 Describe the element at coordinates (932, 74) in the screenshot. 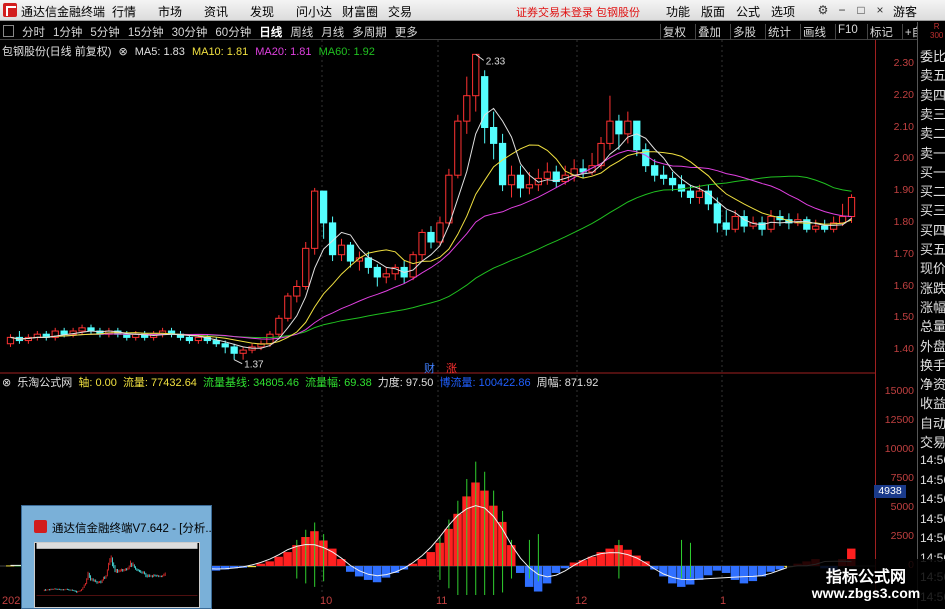

I see `quote-field-label: 卖五` at that location.